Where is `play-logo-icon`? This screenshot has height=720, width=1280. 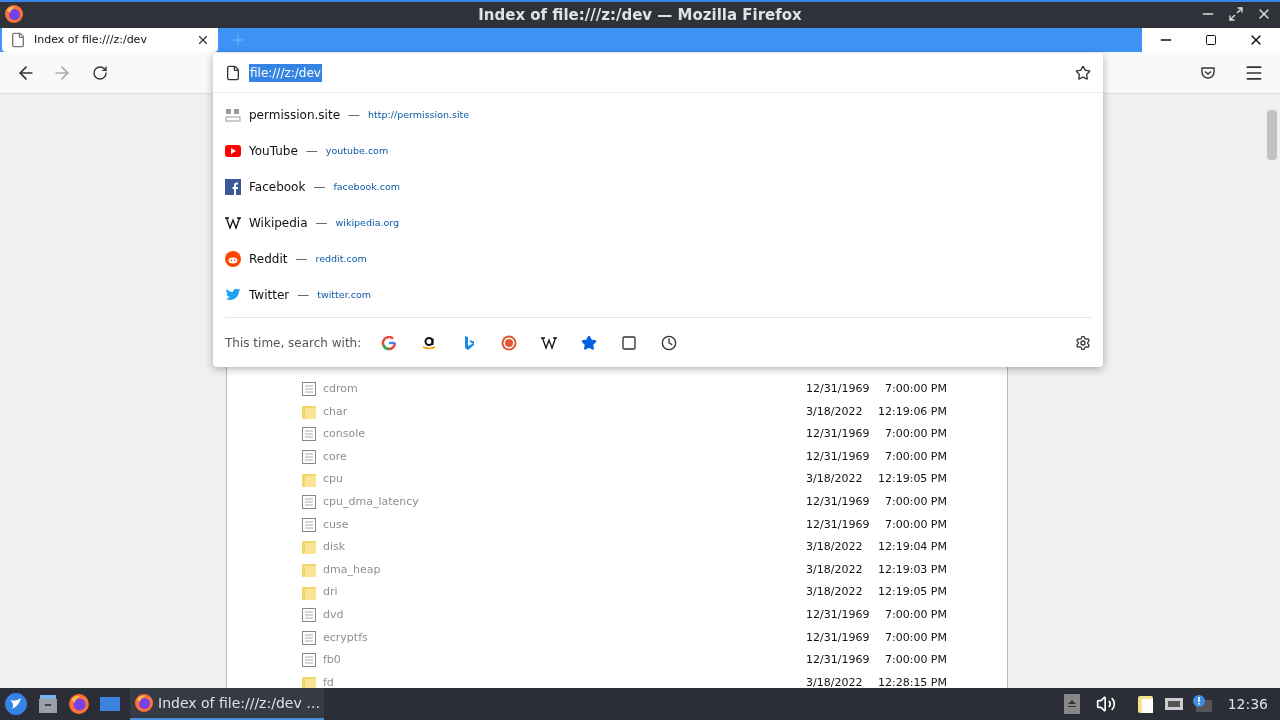 play-logo-icon is located at coordinates (233, 151).